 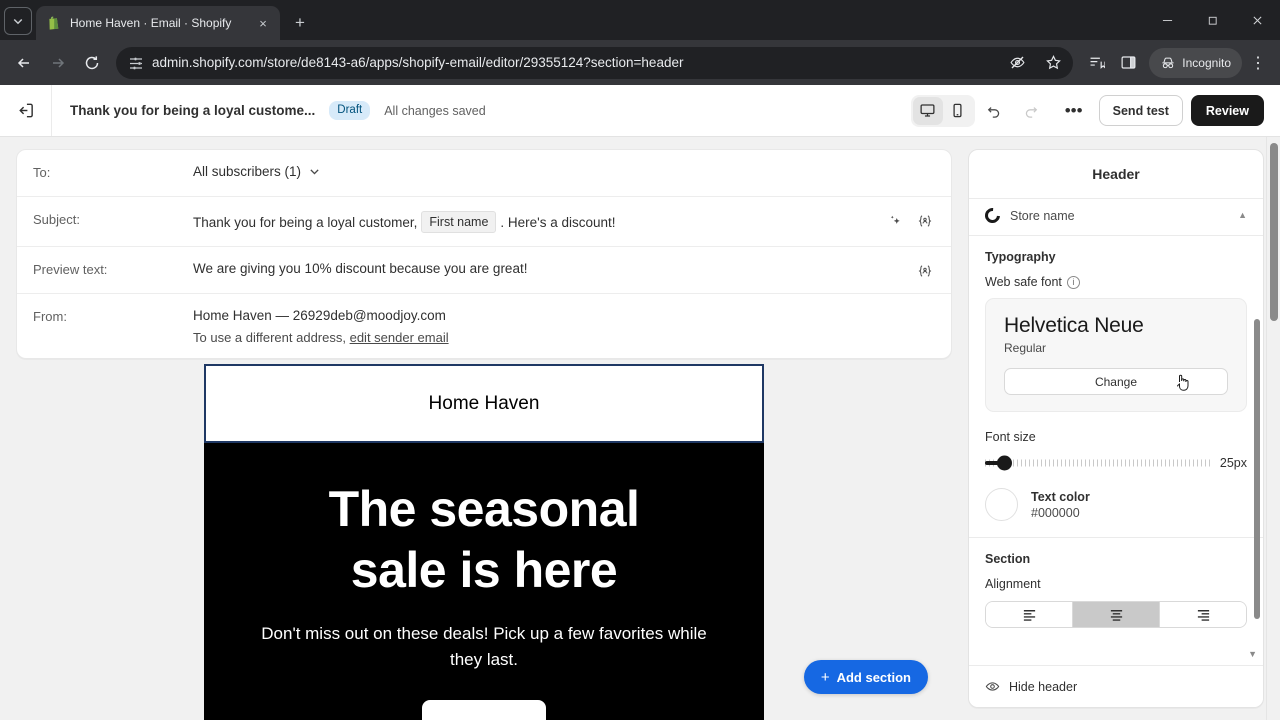 I want to click on store-name-text: Home Haven, so click(x=484, y=403).